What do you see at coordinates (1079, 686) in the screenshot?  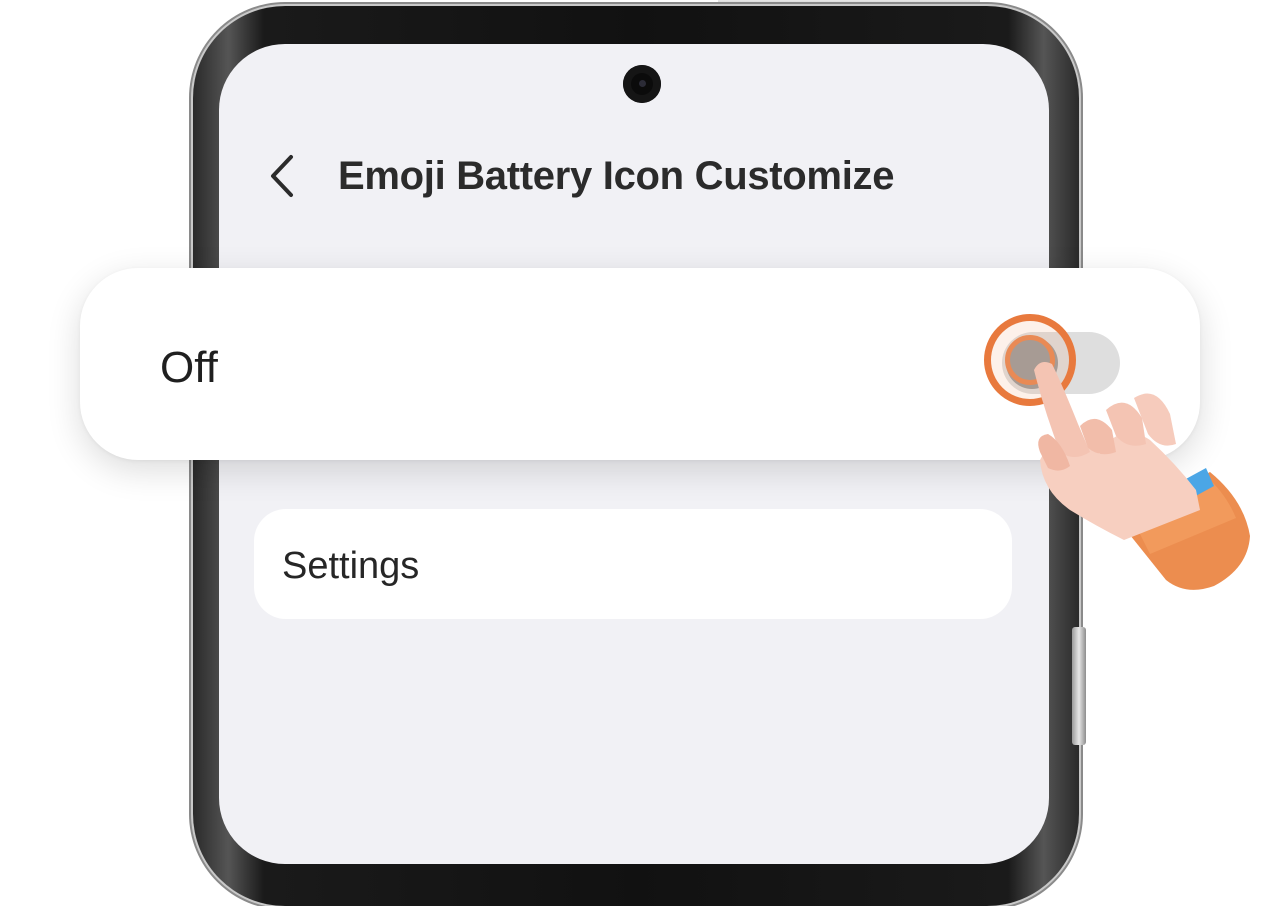 I see `phone-volume-button` at bounding box center [1079, 686].